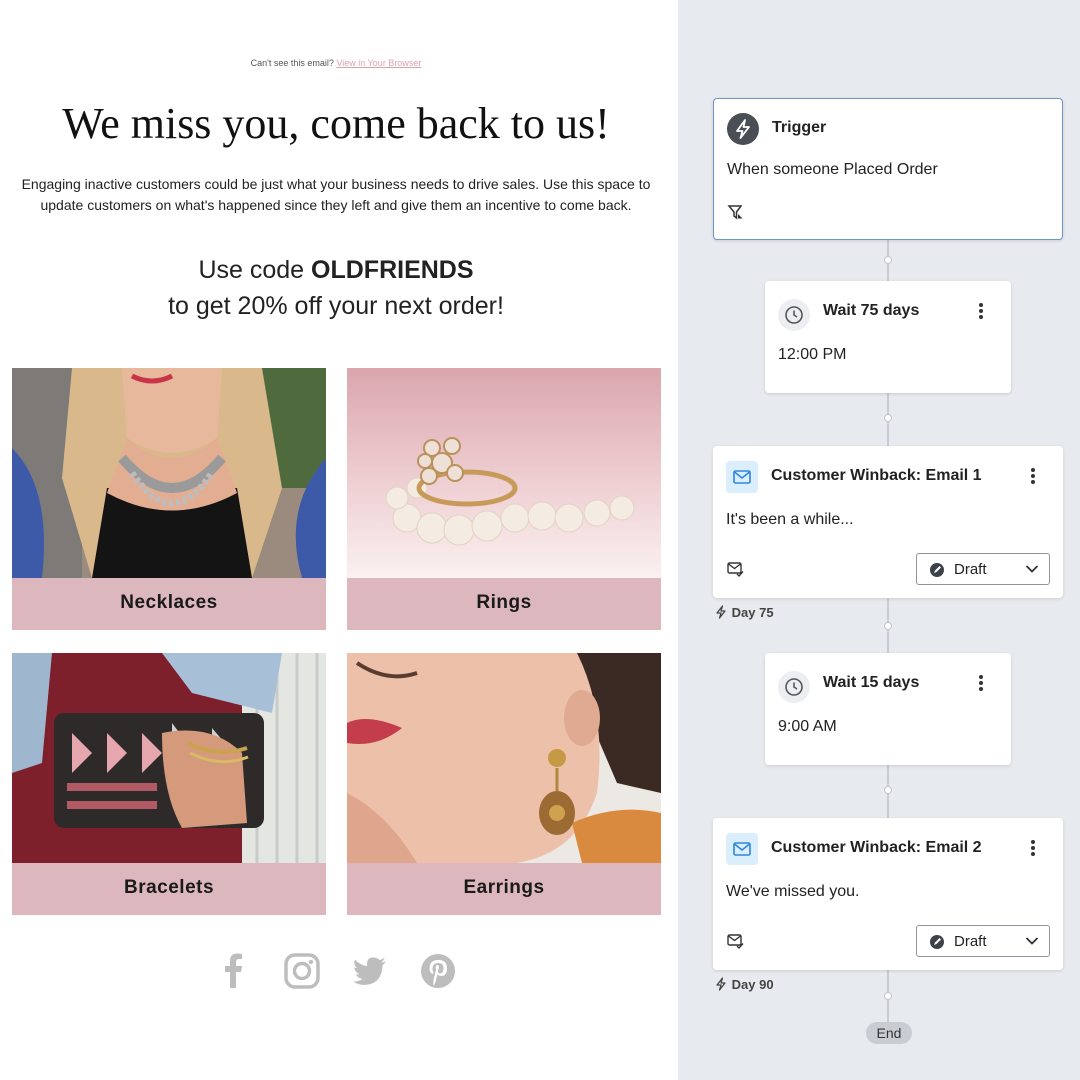 The height and width of the screenshot is (1080, 1080). What do you see at coordinates (370, 971) in the screenshot?
I see `twitter-icon` at bounding box center [370, 971].